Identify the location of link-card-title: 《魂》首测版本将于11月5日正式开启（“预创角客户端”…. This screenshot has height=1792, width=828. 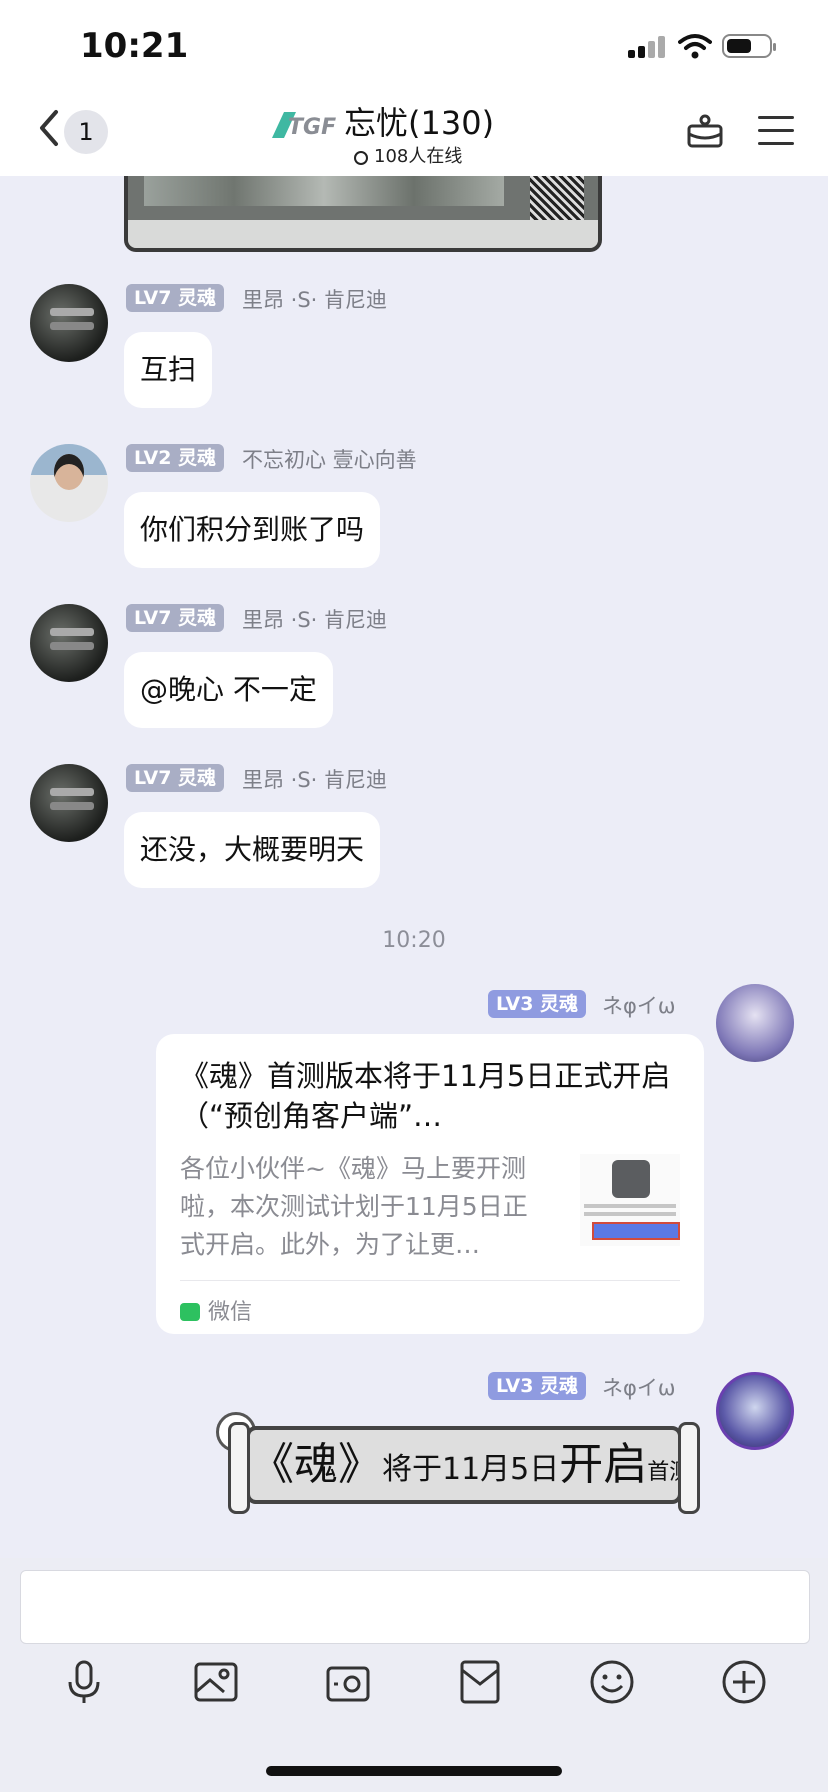
(425, 1096).